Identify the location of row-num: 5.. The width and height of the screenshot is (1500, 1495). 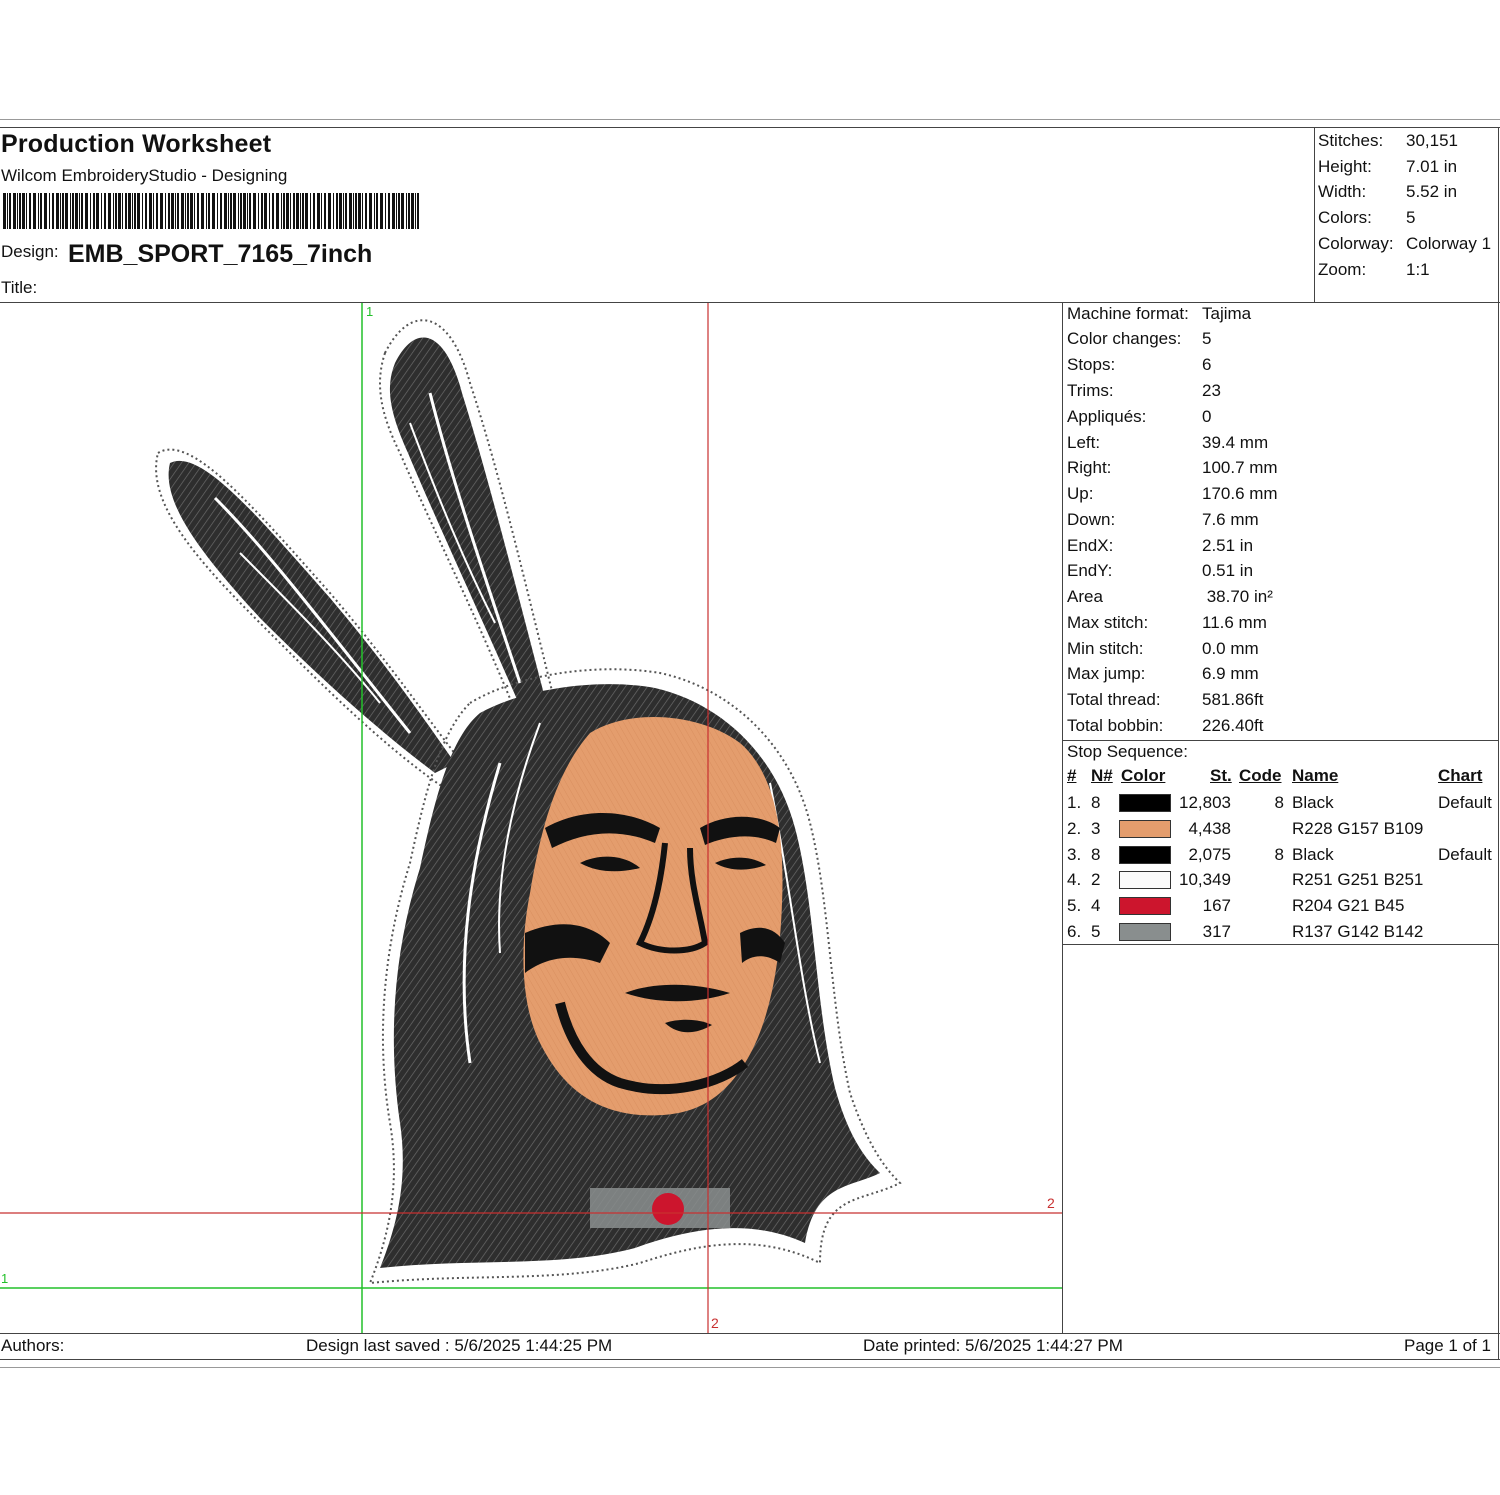
(1074, 905).